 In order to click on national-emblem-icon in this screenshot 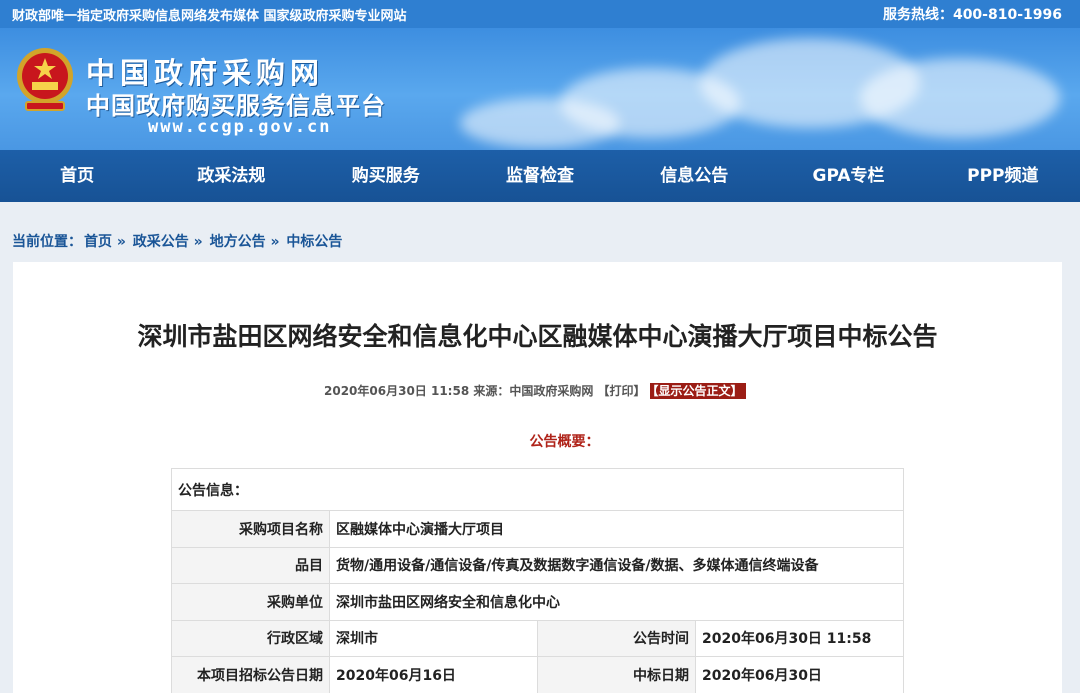, I will do `click(45, 79)`.